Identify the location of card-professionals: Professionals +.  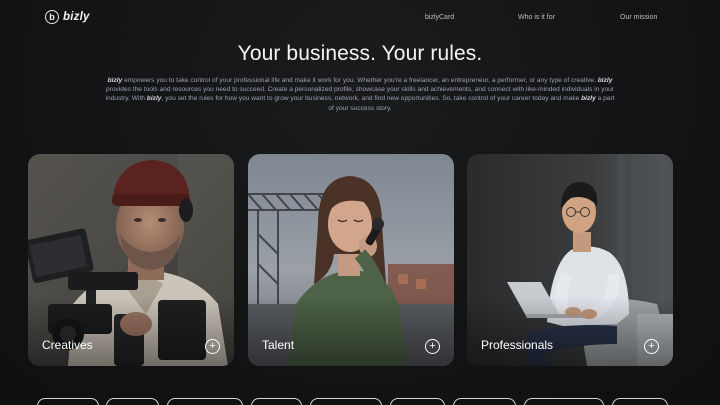
(570, 260).